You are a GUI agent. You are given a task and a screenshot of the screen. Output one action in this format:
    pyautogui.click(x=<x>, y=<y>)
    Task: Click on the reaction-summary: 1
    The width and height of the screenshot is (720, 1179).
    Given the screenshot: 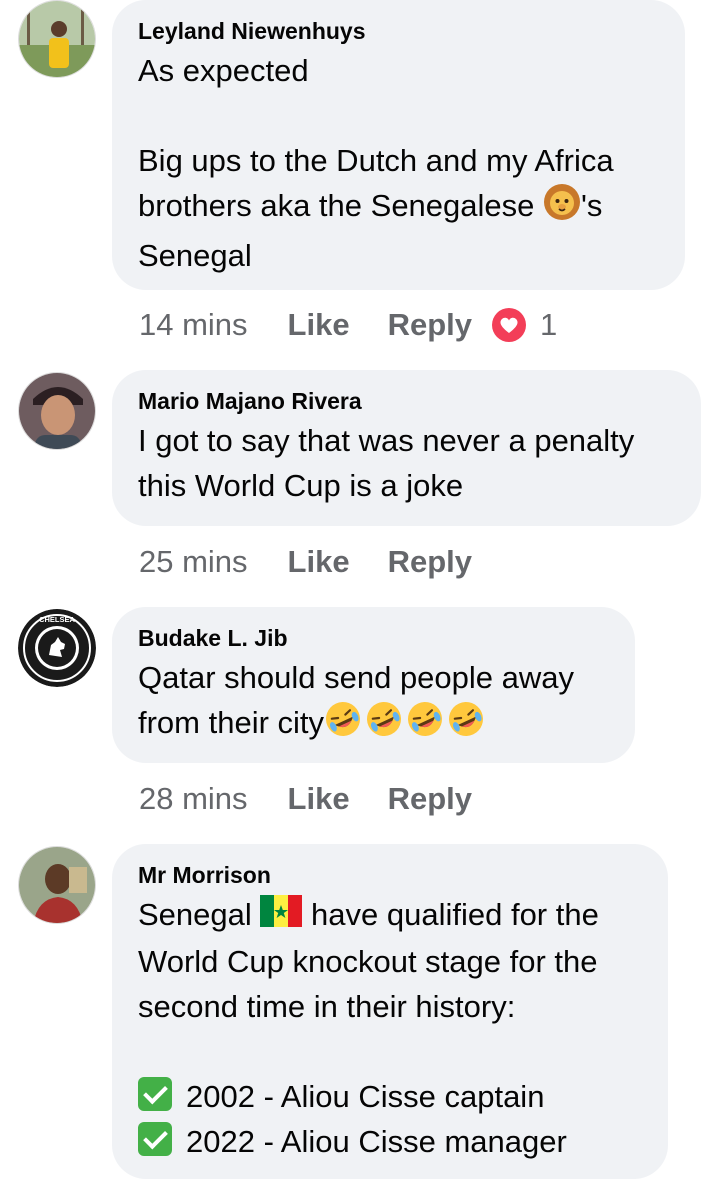 What is the action you would take?
    pyautogui.click(x=524, y=325)
    